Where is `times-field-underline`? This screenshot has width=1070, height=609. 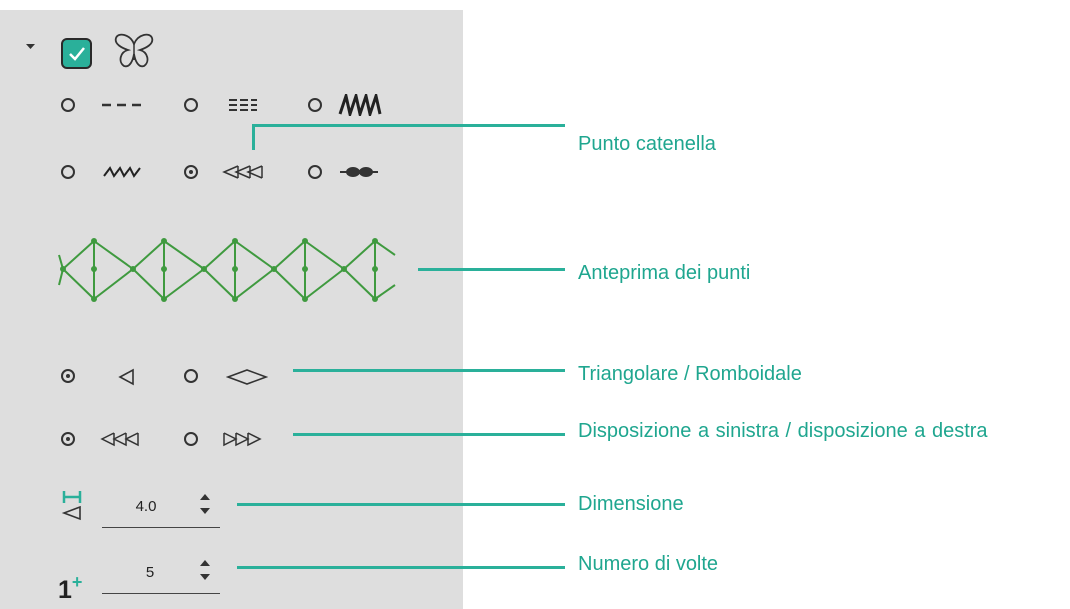 times-field-underline is located at coordinates (161, 593).